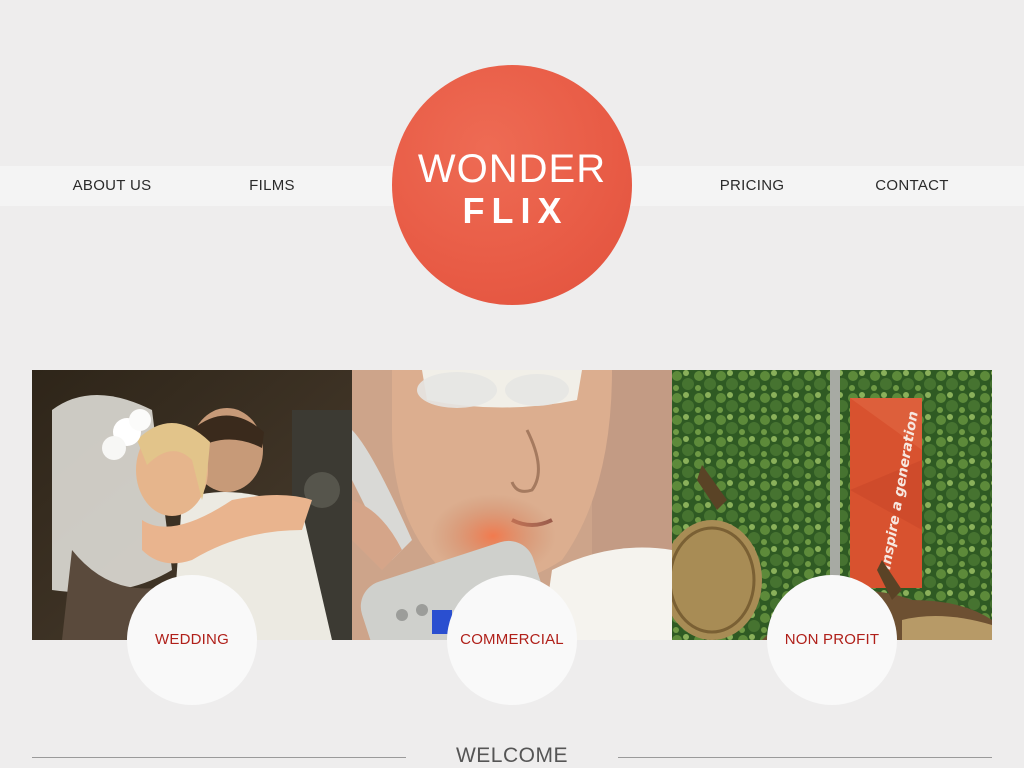  Describe the element at coordinates (515, 210) in the screenshot. I see `logo-wordmark-bottom: FLIX` at that location.